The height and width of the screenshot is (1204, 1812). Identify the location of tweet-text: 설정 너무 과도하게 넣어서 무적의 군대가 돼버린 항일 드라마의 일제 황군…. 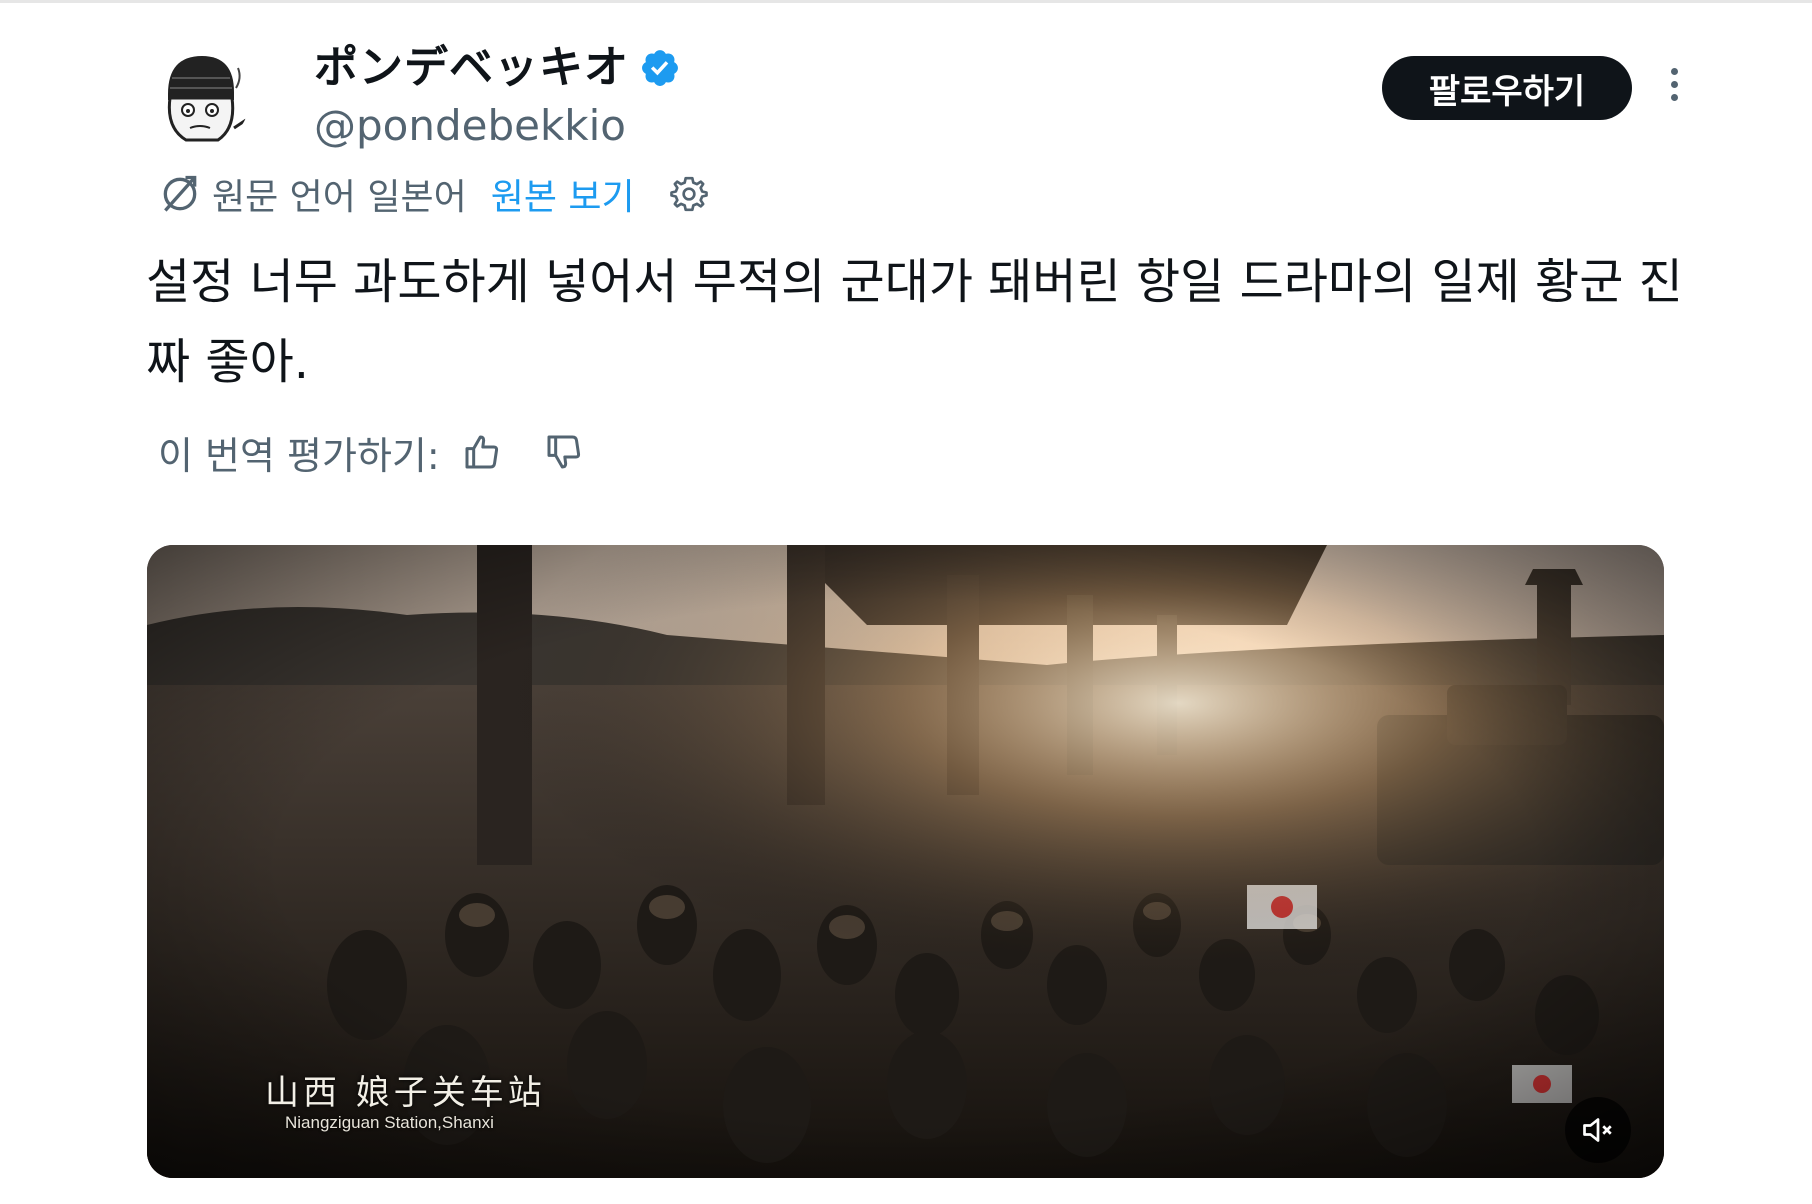
(914, 322).